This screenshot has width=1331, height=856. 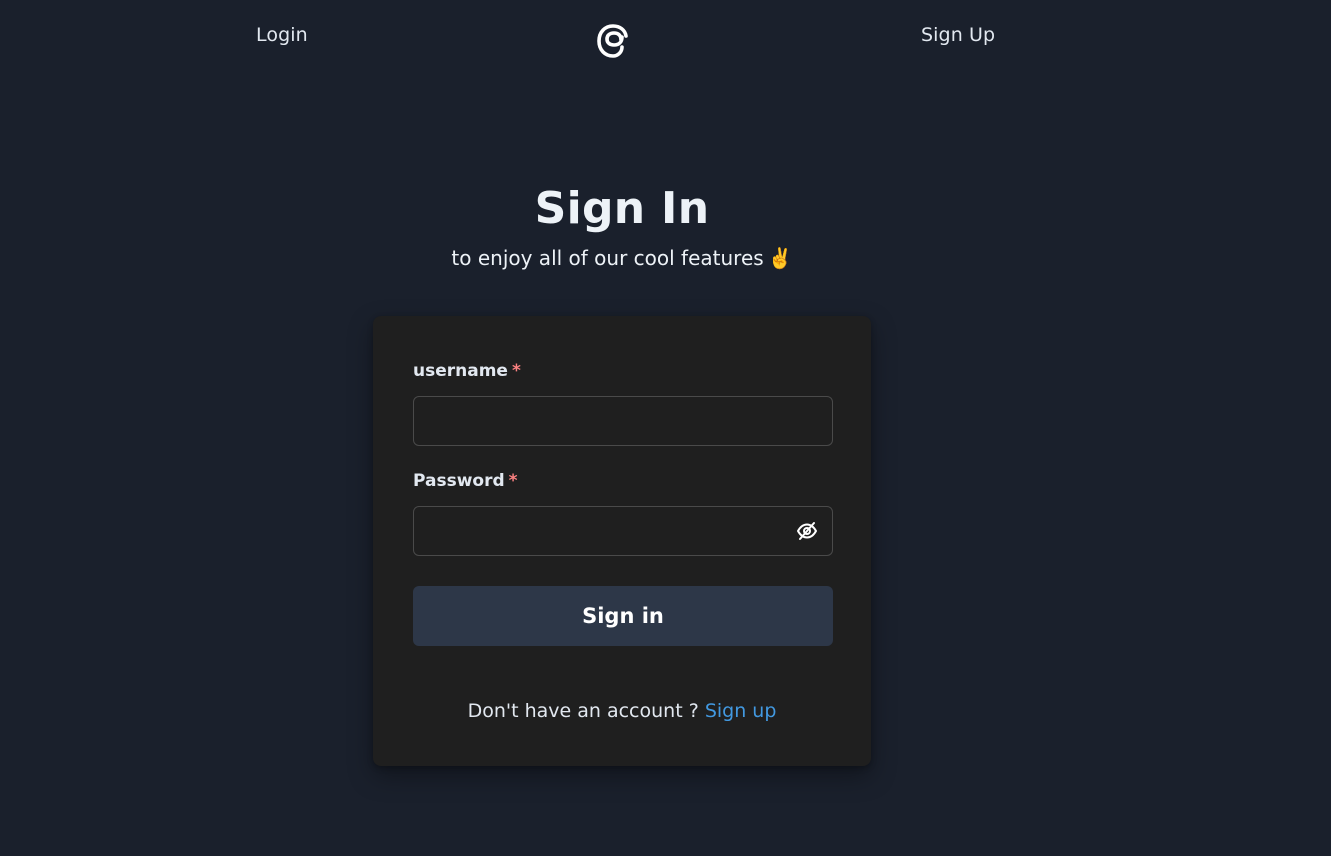 I want to click on username-input, so click(x=623, y=421).